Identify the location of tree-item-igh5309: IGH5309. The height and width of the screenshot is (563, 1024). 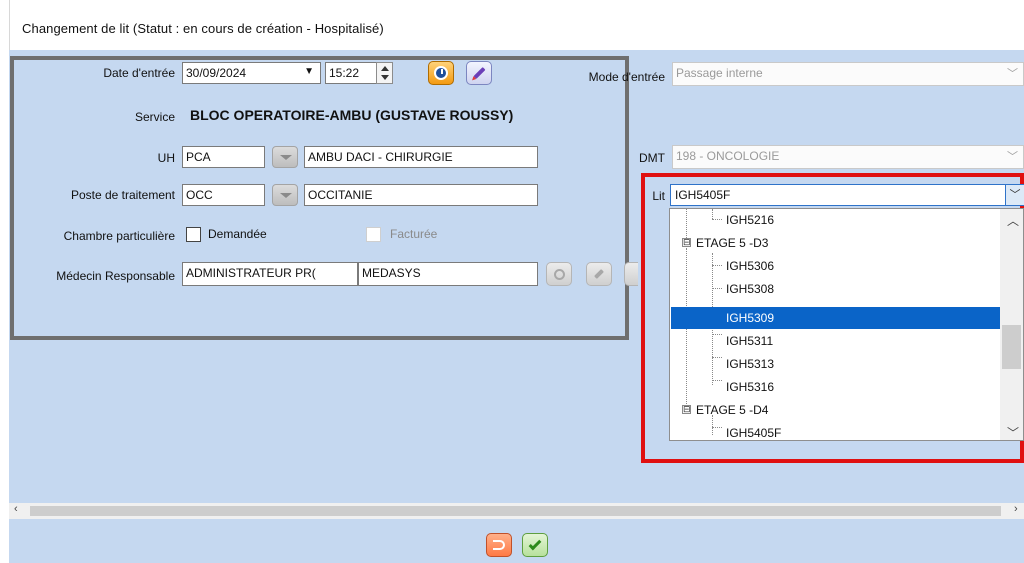
(750, 318).